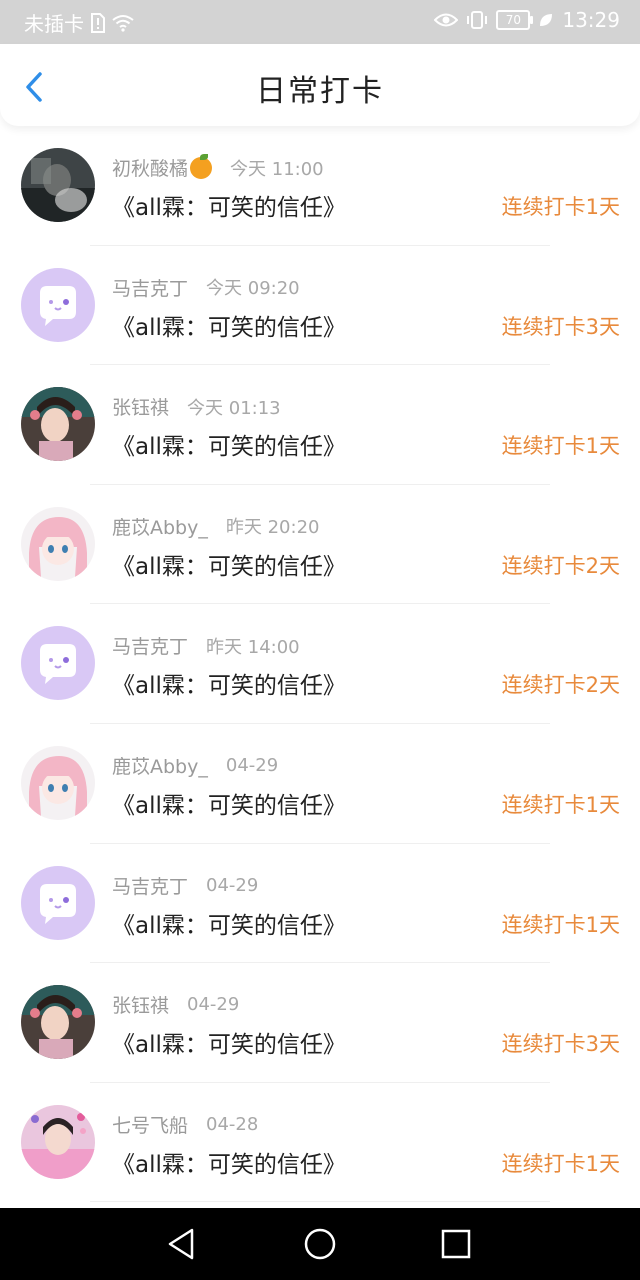  Describe the element at coordinates (215, 526) in the screenshot. I see `user-line: 鹿苡Abby_ 昨天 20:20` at that location.